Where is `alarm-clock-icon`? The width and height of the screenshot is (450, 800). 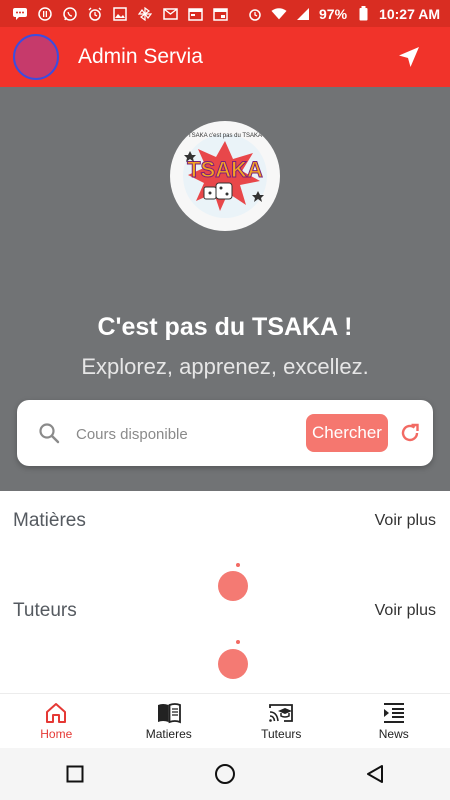 alarm-clock-icon is located at coordinates (255, 14).